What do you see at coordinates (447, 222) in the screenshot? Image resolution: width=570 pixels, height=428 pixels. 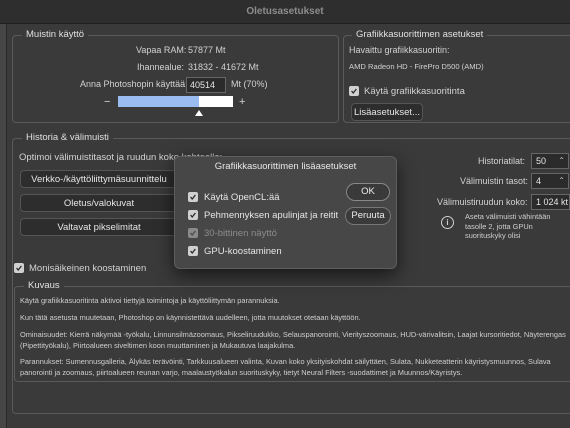 I see `info-icon: i` at bounding box center [447, 222].